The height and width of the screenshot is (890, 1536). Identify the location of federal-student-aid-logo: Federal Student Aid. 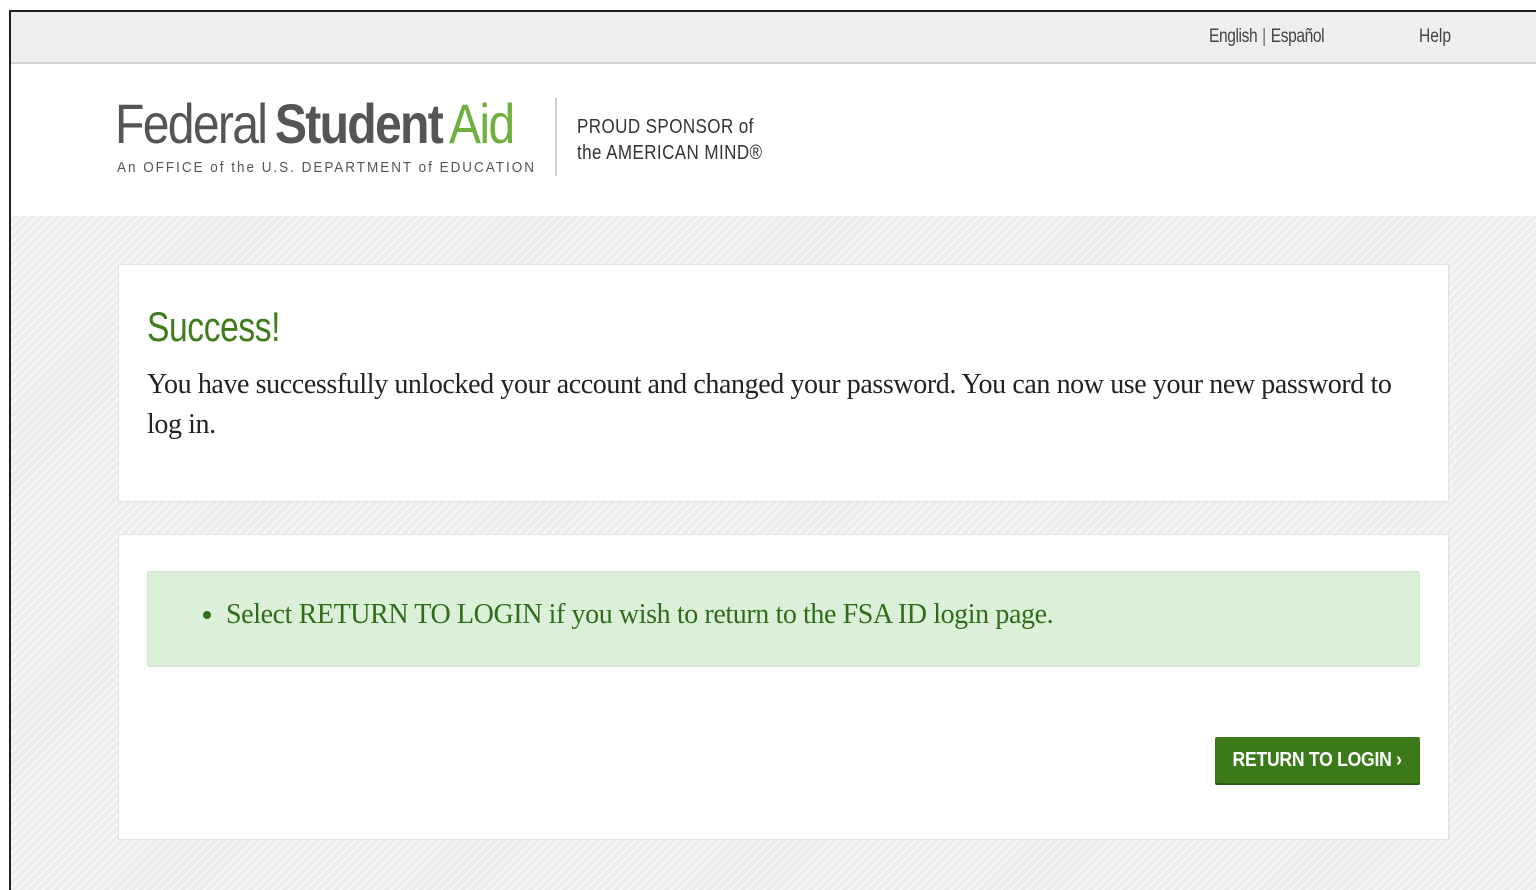
(315, 123).